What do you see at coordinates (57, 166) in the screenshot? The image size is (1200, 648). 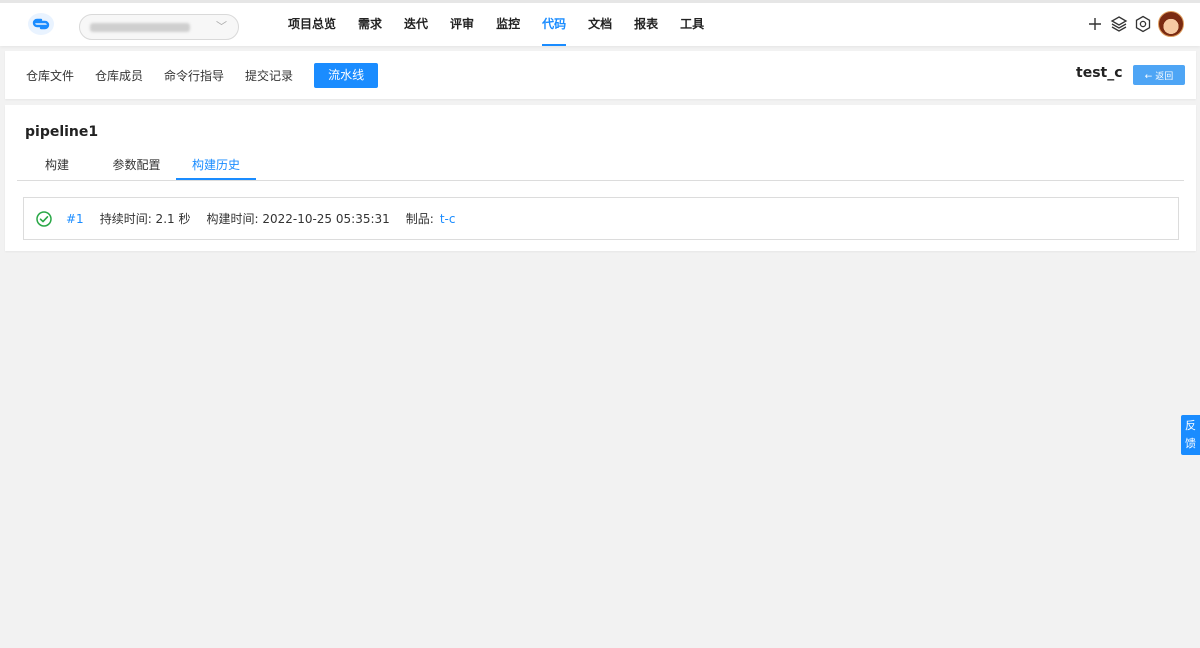 I see `tab-build: 构建` at bounding box center [57, 166].